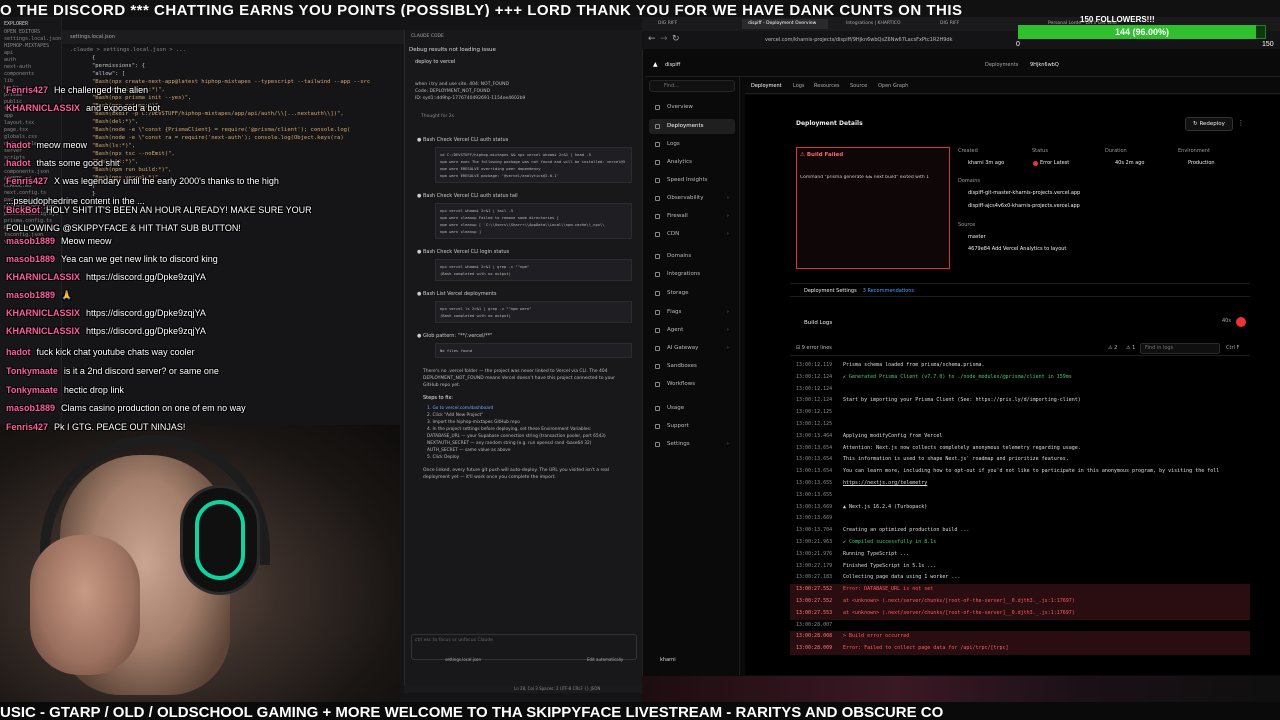 This screenshot has width=1280, height=720. What do you see at coordinates (30, 60) in the screenshot?
I see `explorer-item: auth` at bounding box center [30, 60].